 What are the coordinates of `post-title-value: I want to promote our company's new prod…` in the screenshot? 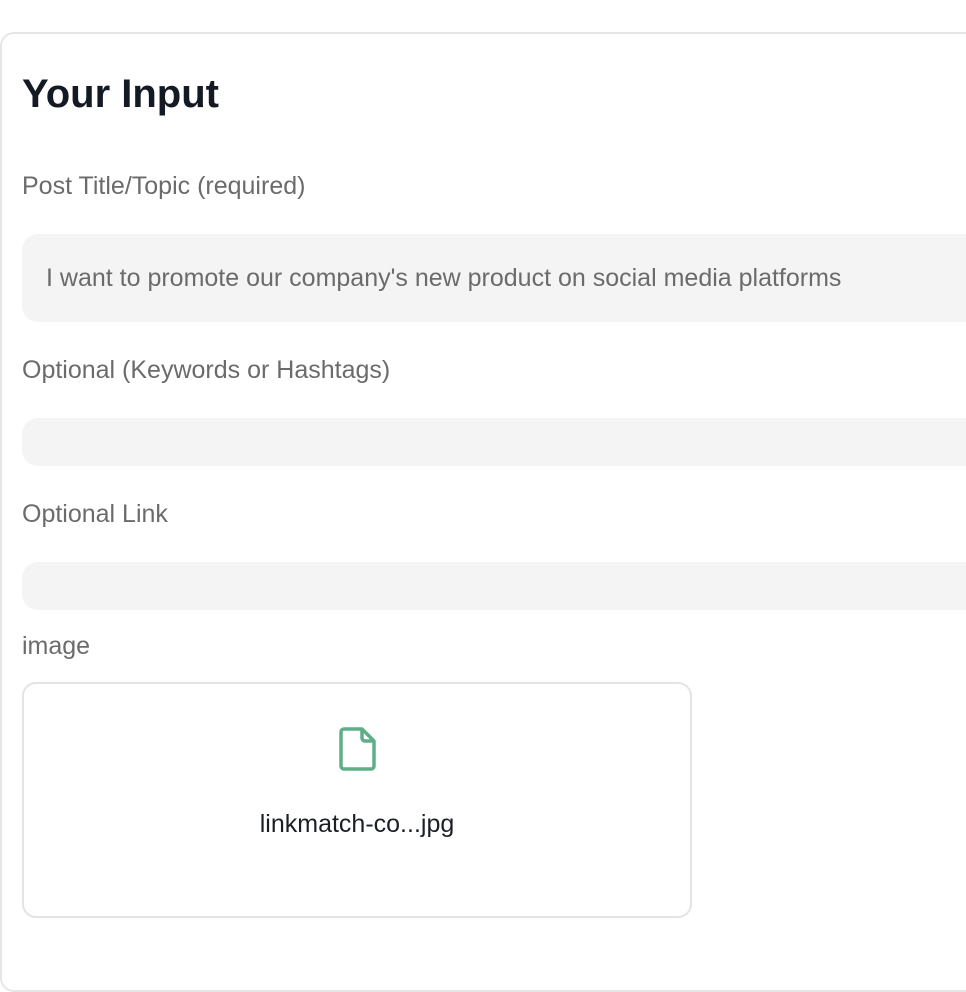 It's located at (444, 277).